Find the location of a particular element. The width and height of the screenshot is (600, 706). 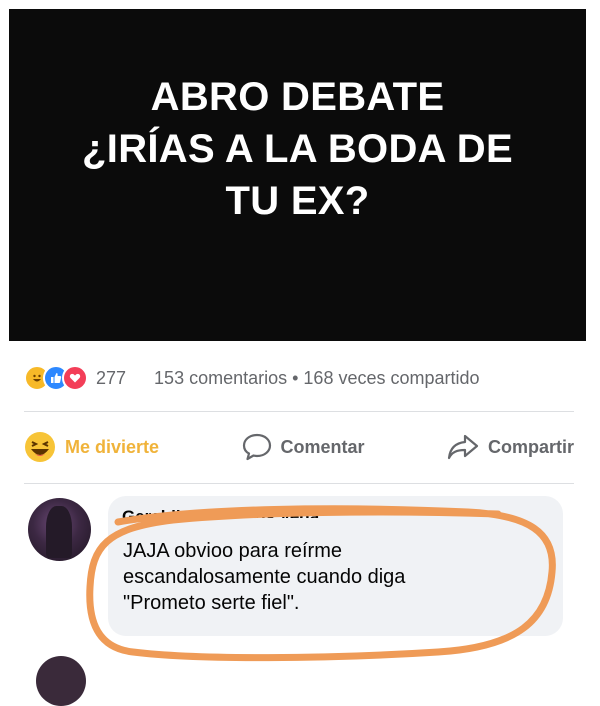

comment-icon is located at coordinates (257, 447).